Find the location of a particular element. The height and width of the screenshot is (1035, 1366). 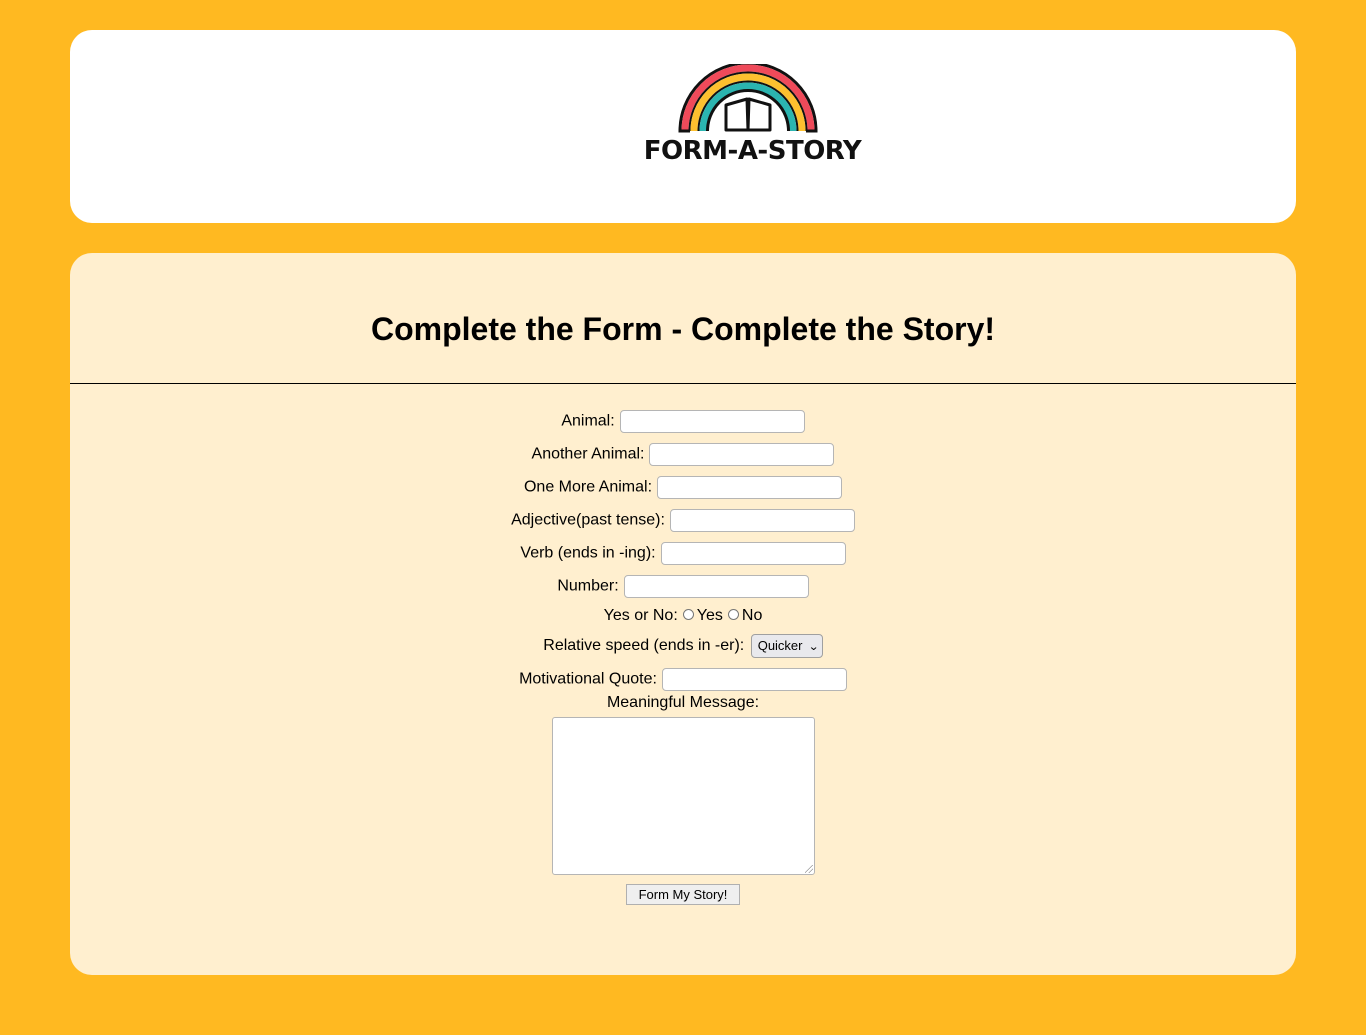

quote-label: Motivational Quote: is located at coordinates (588, 679).